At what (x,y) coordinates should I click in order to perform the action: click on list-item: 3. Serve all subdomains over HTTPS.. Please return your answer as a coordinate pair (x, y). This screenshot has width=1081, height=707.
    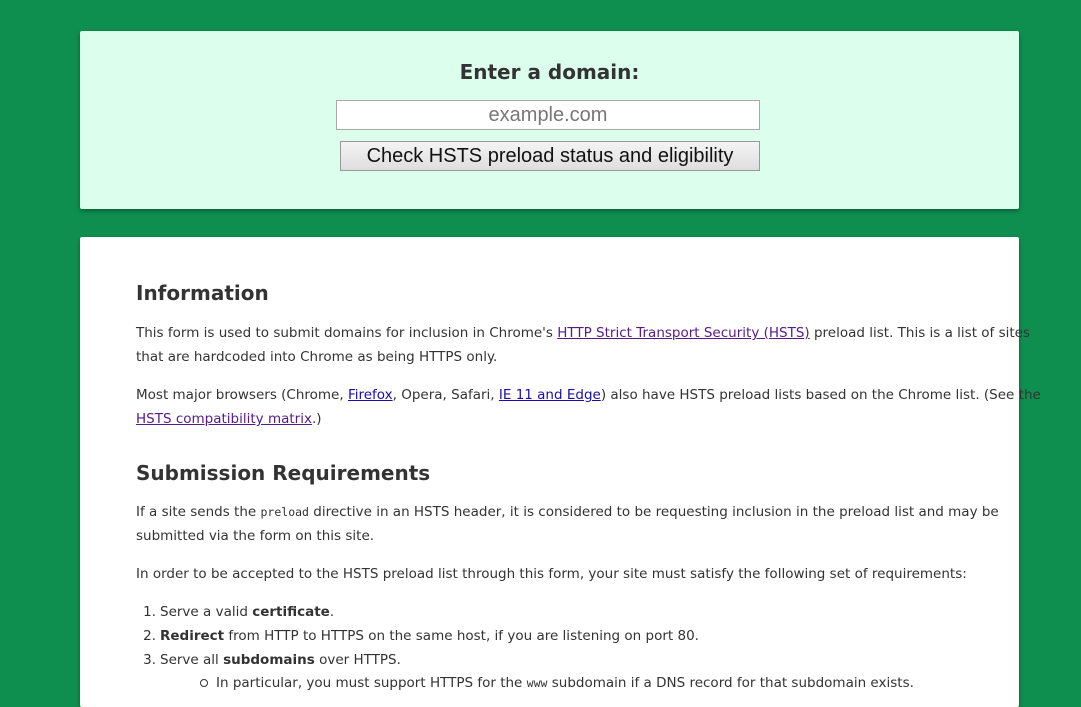
    Looking at the image, I should click on (268, 660).